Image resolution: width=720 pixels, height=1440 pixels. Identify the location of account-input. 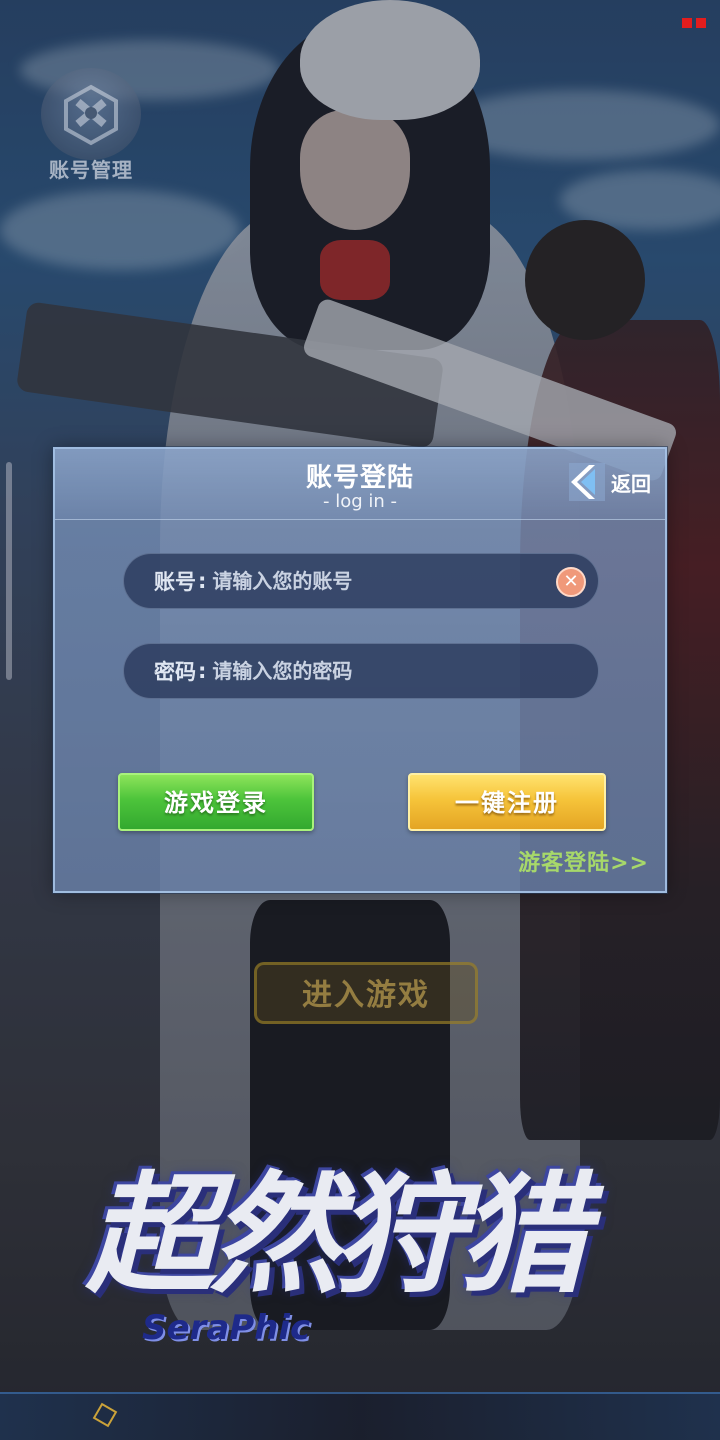
(362, 581).